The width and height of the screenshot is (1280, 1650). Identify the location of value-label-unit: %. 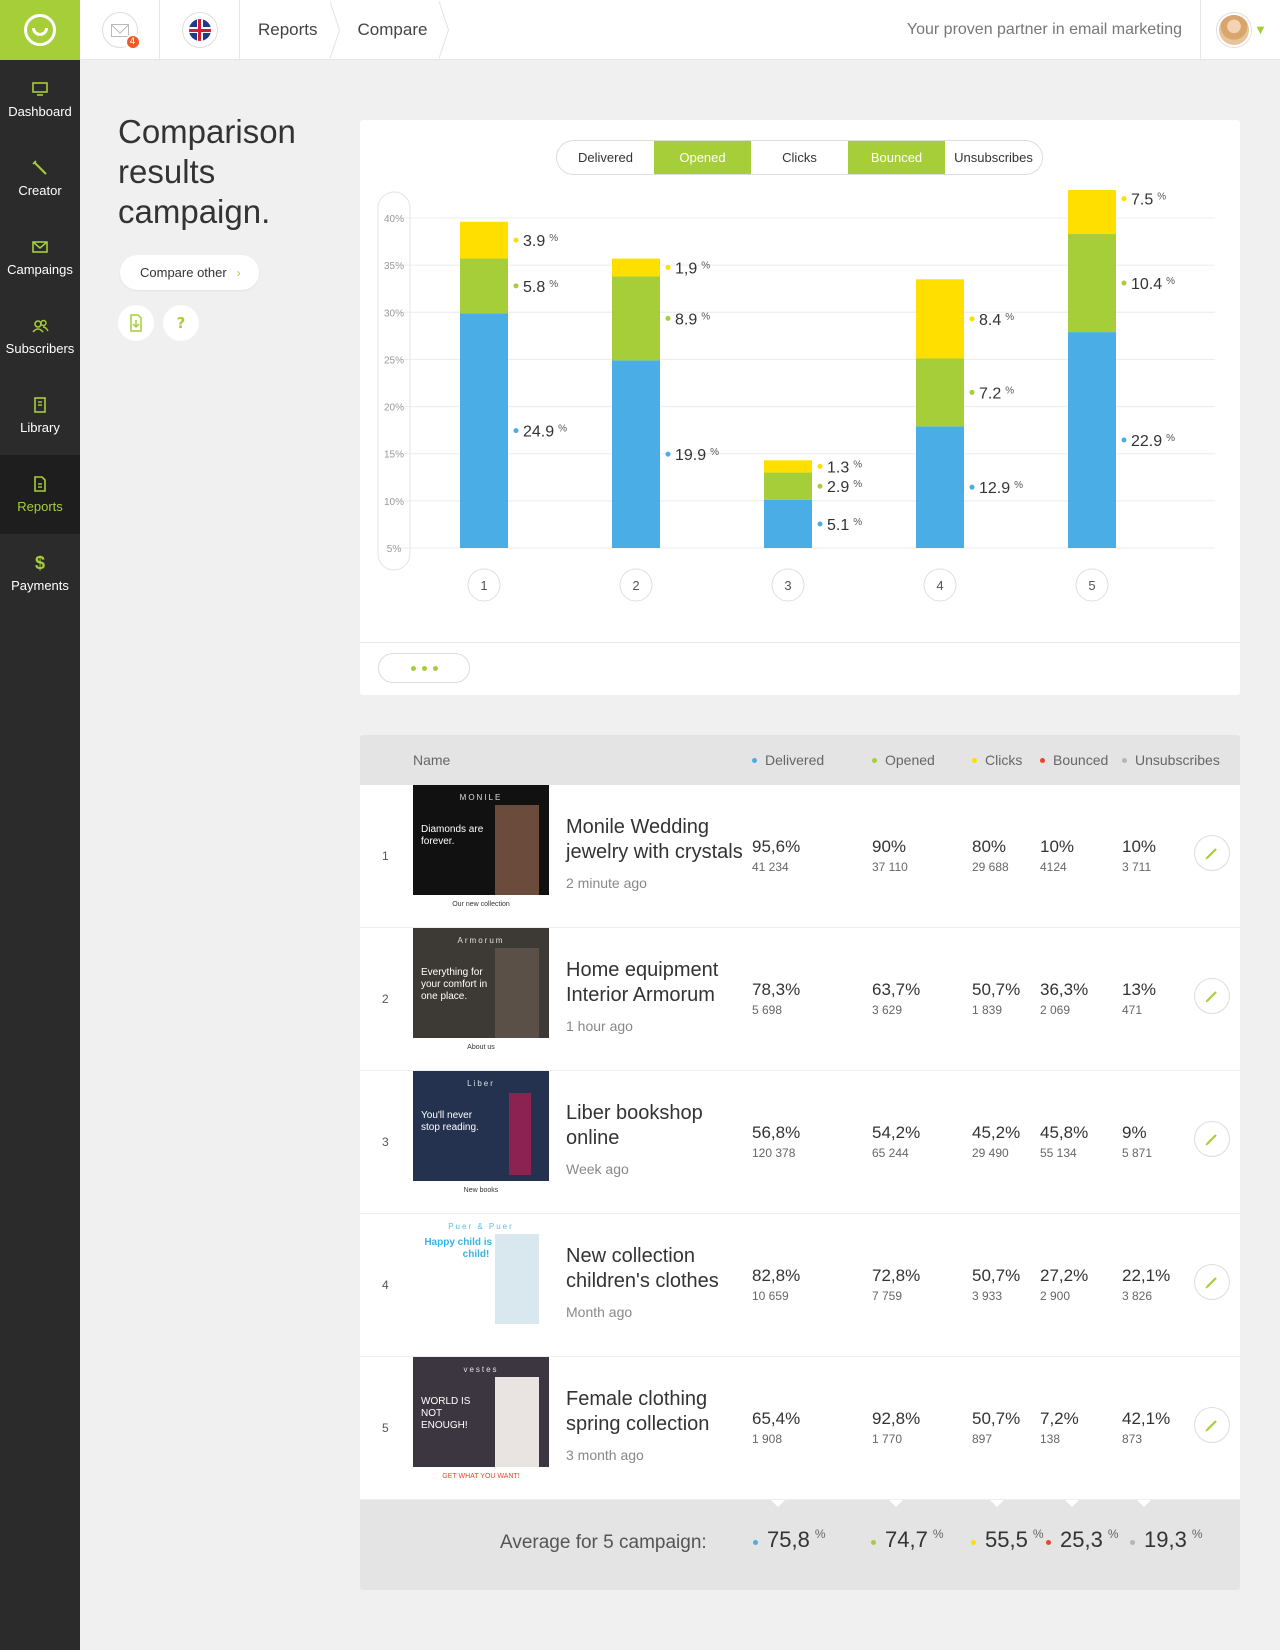
(1170, 281).